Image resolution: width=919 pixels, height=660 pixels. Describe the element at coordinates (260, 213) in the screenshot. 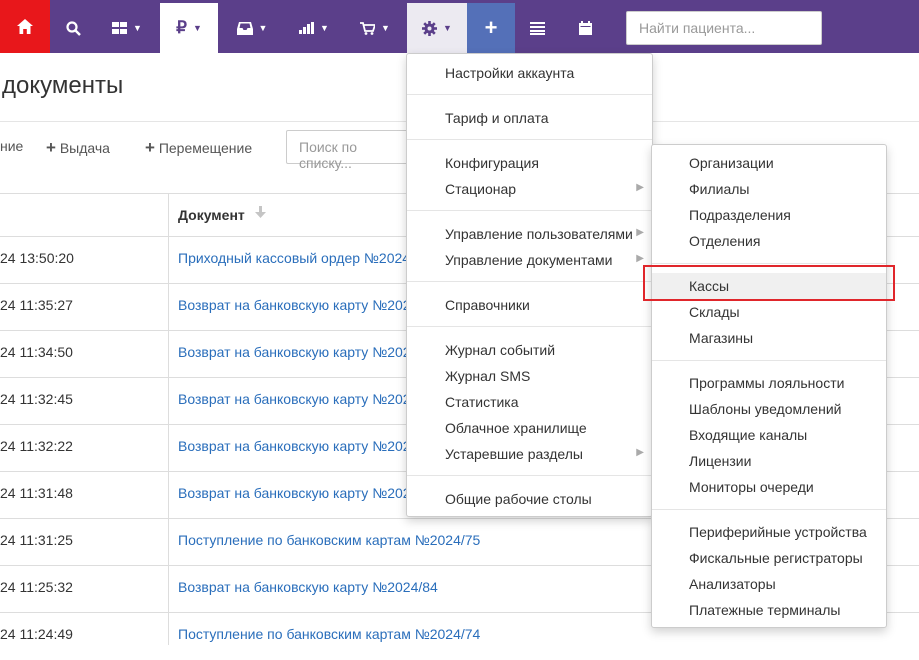

I see `sort-down-icon` at that location.